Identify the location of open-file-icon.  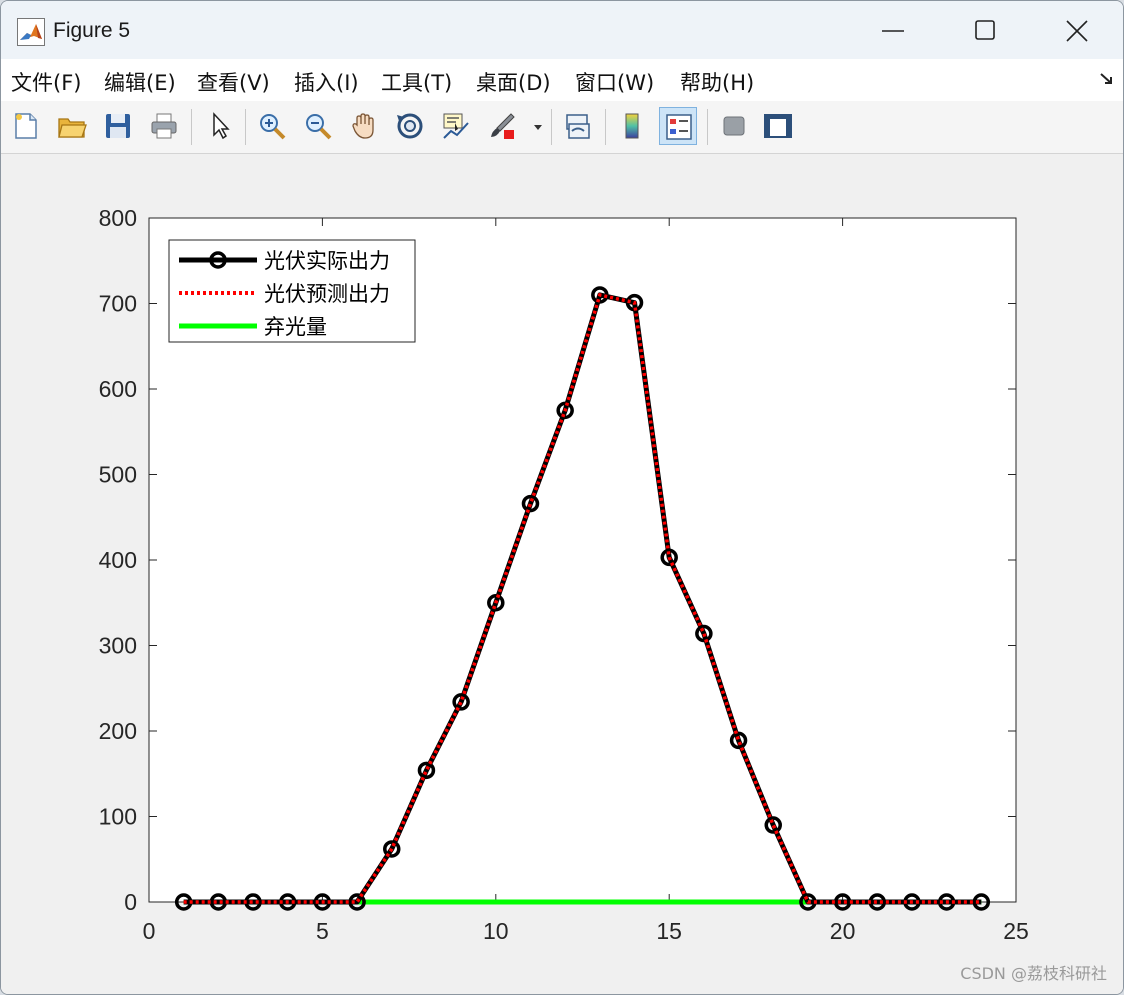
(72, 128).